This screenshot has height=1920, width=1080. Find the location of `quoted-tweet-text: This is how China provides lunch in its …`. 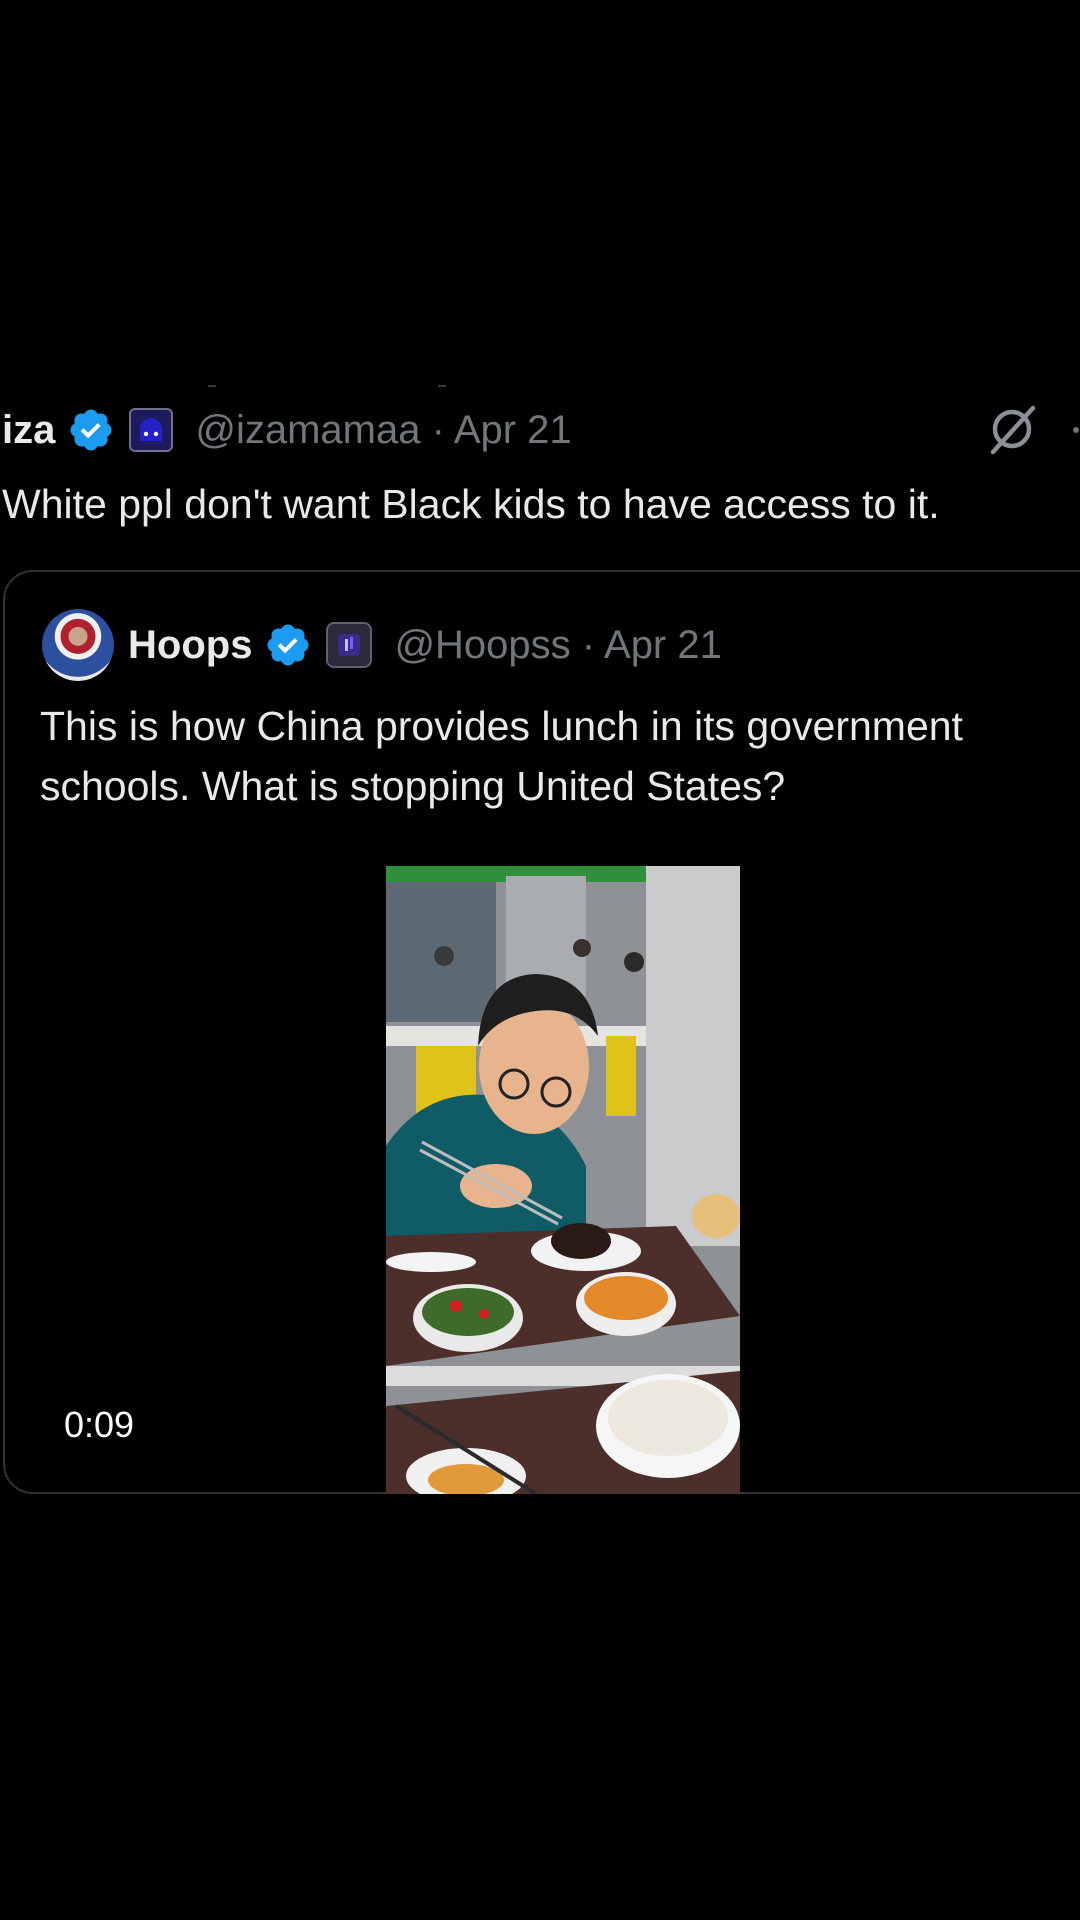

quoted-tweet-text: This is how China provides lunch in its … is located at coordinates (560, 756).